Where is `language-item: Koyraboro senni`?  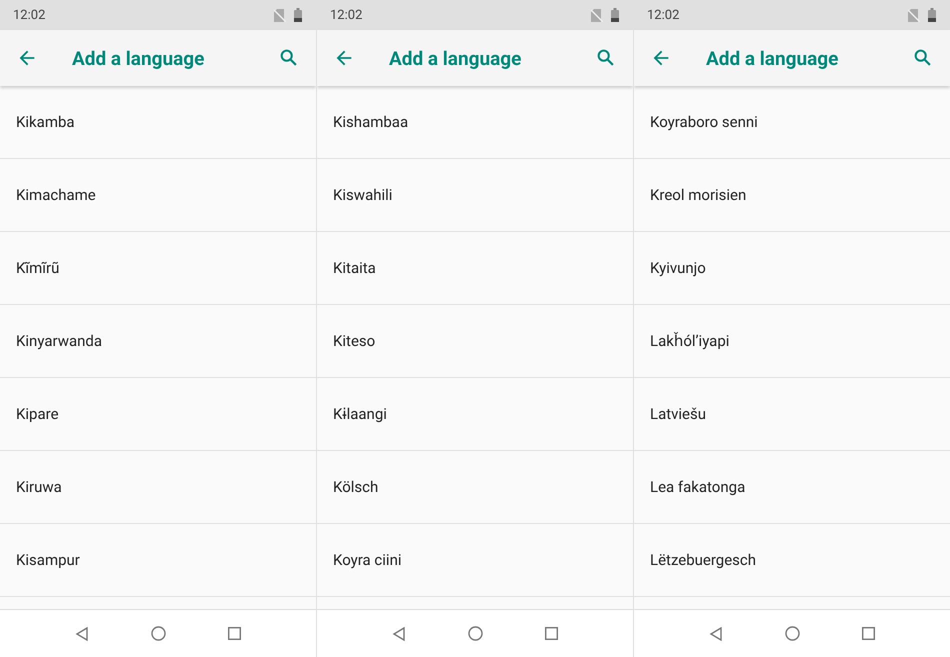
language-item: Koyraboro senni is located at coordinates (792, 122).